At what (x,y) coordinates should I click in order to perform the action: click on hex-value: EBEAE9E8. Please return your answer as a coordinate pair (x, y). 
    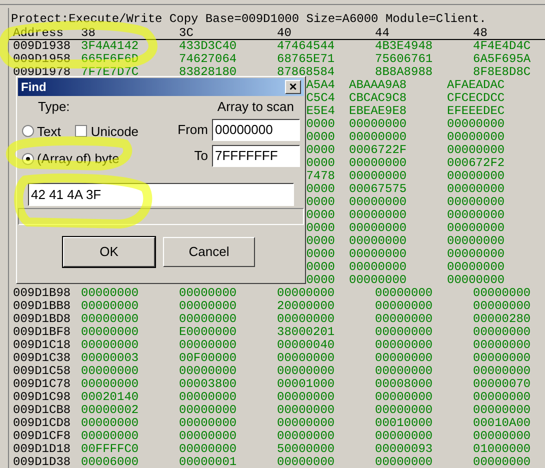
    Looking at the image, I should click on (378, 111).